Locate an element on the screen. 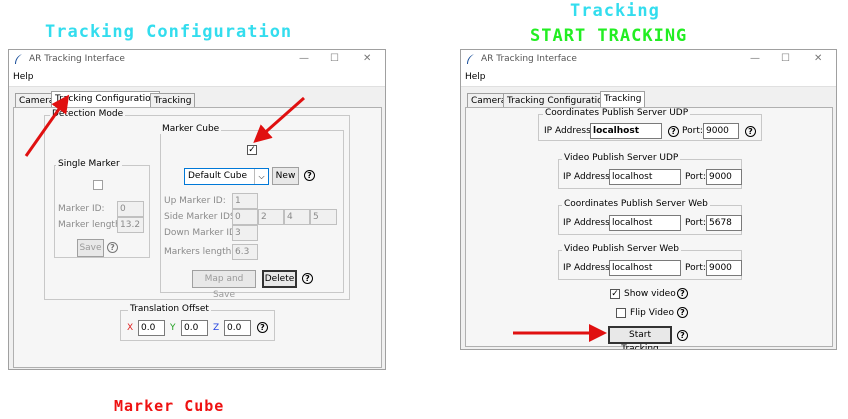  arrow-to-marker-cube-checkbox is located at coordinates (279, 119).